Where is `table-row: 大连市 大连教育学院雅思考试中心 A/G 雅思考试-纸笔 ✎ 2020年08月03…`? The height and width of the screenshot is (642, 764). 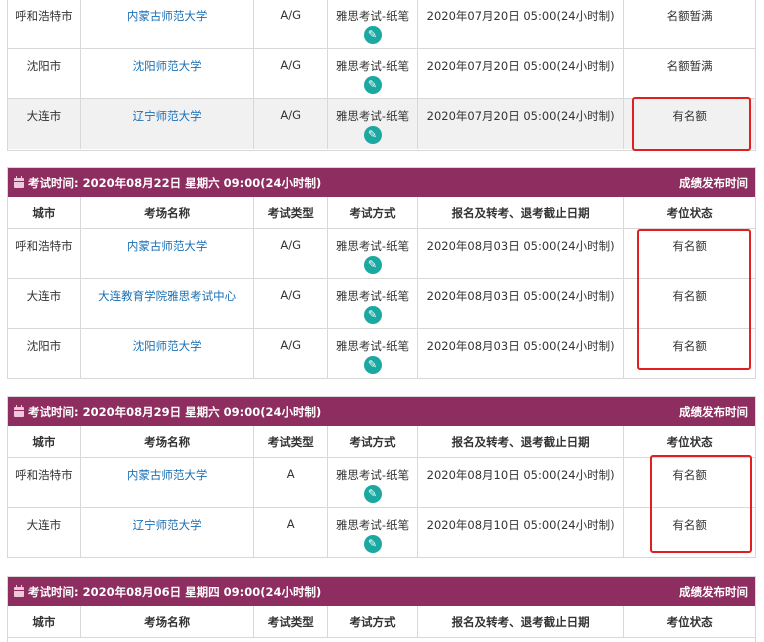
table-row: 大连市 大连教育学院雅思考试中心 A/G 雅思考试-纸笔 ✎ 2020年08月03… is located at coordinates (381, 304).